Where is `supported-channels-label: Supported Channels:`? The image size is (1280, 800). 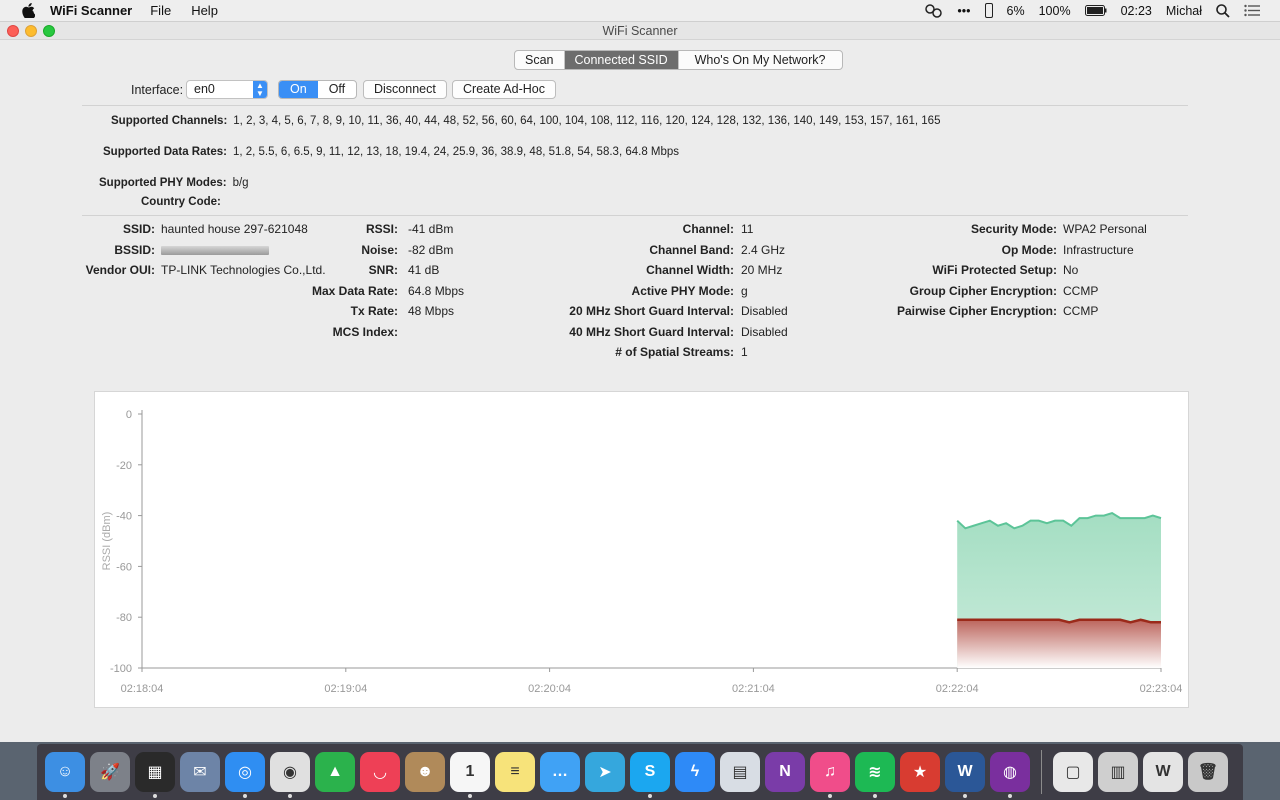
supported-channels-label: Supported Channels: is located at coordinates (169, 121).